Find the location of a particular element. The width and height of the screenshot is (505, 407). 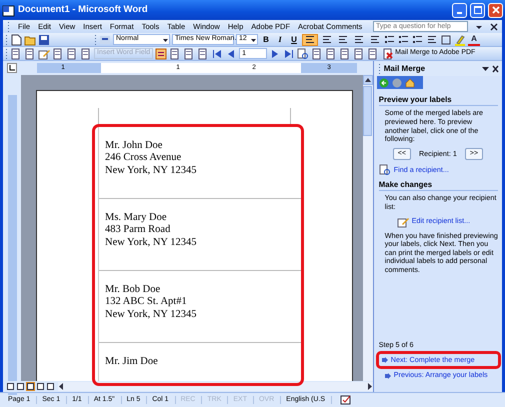

pdf-icon is located at coordinates (388, 54).